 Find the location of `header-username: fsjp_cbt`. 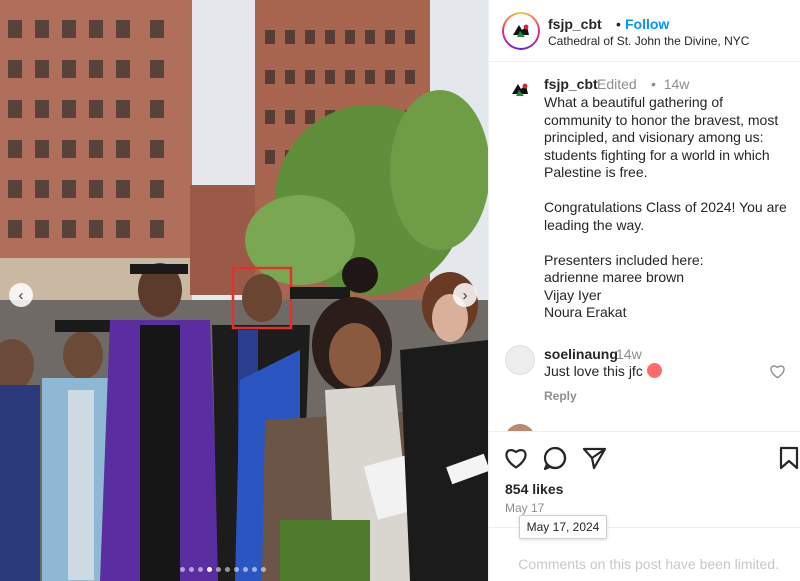

header-username: fsjp_cbt is located at coordinates (575, 24).